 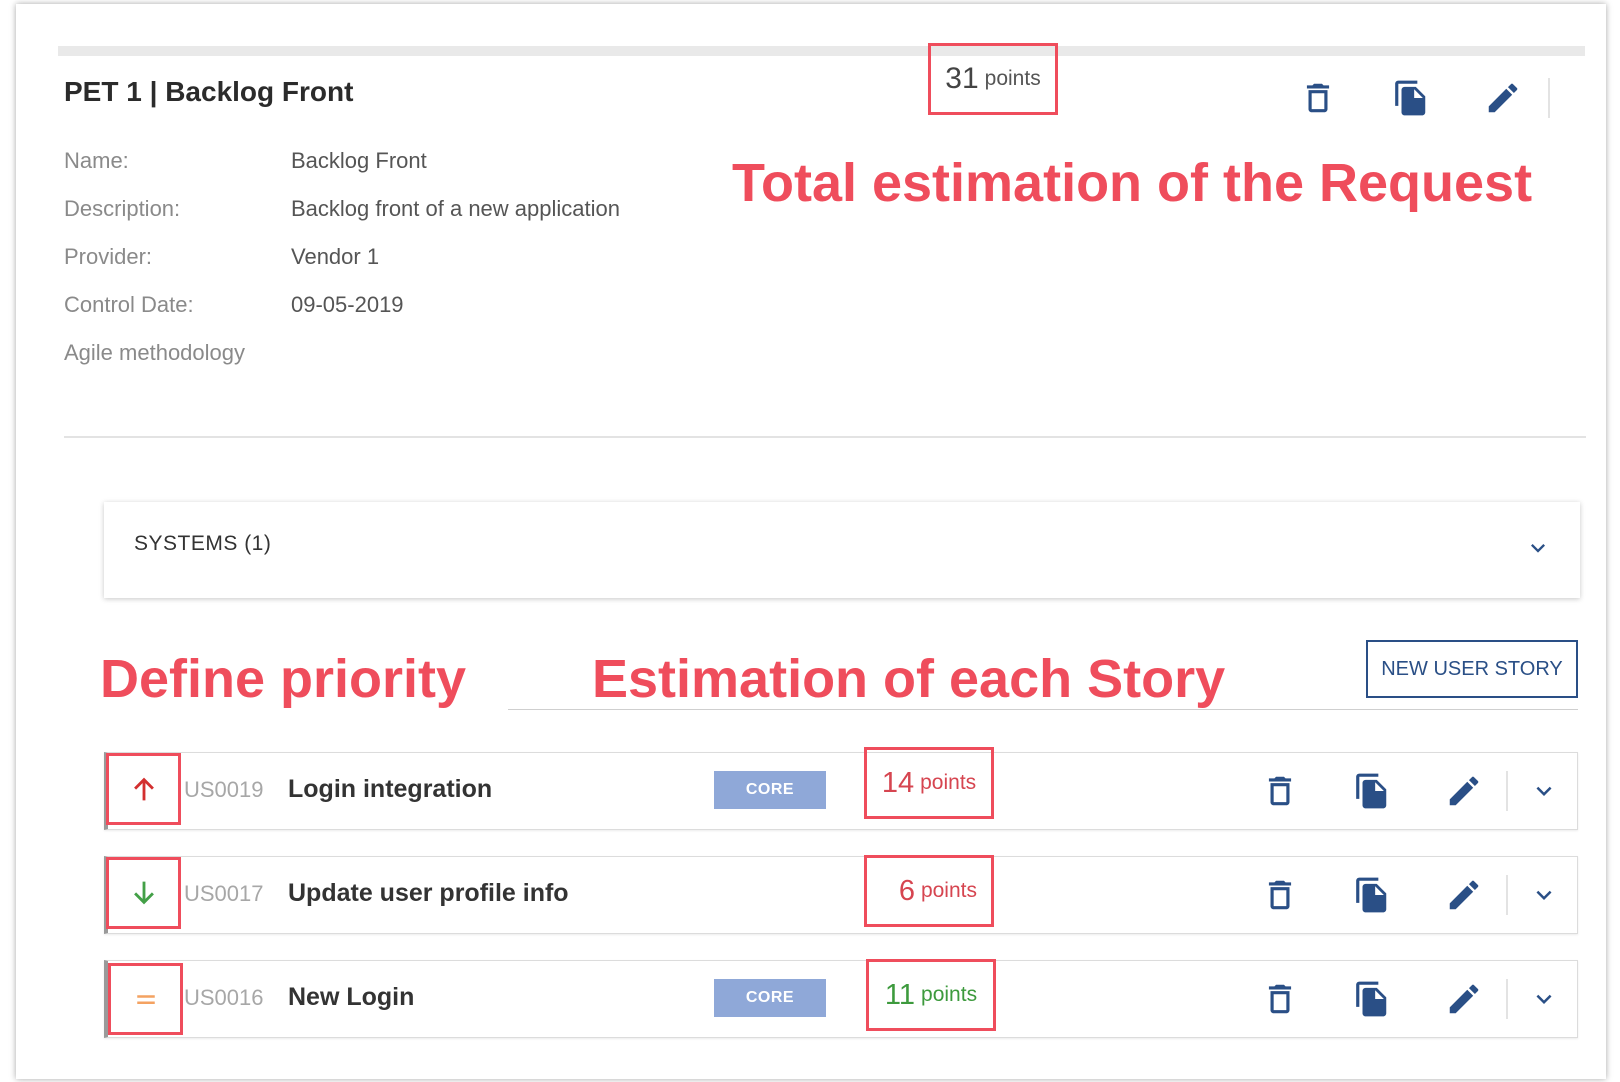 I want to click on info-value: Vendor 1, so click(x=335, y=256).